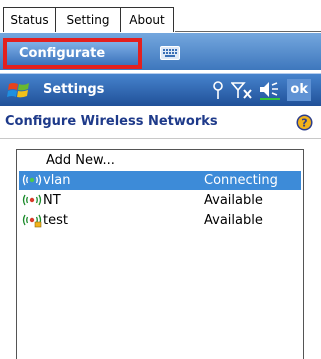 Image resolution: width=321 pixels, height=359 pixels. Describe the element at coordinates (170, 53) in the screenshot. I see `keyboard-icon` at that location.